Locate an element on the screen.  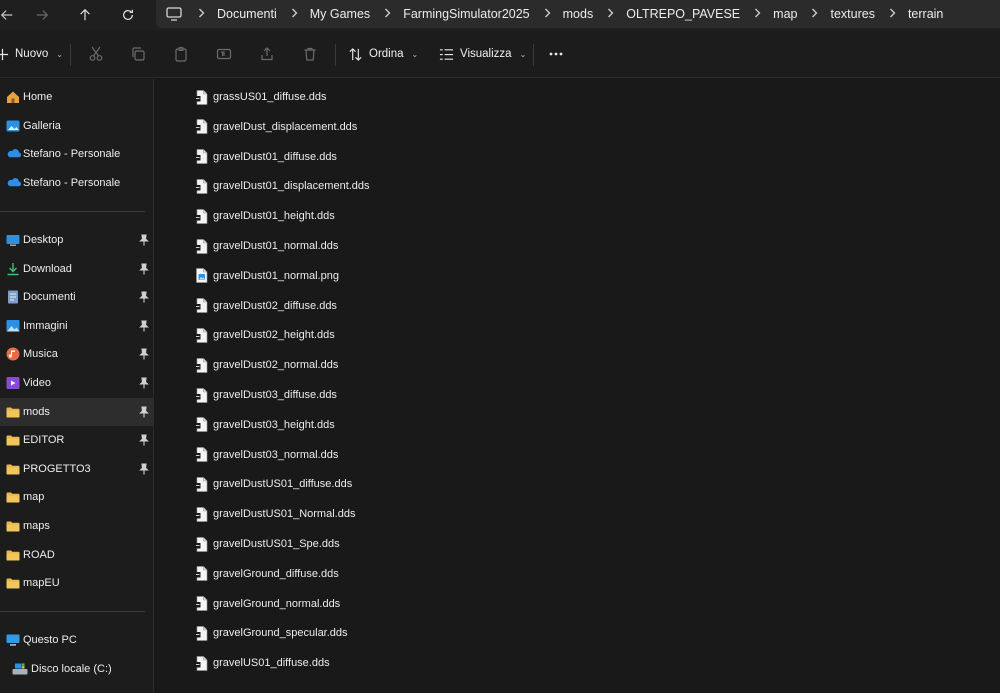
pictures-icon is located at coordinates (13, 326).